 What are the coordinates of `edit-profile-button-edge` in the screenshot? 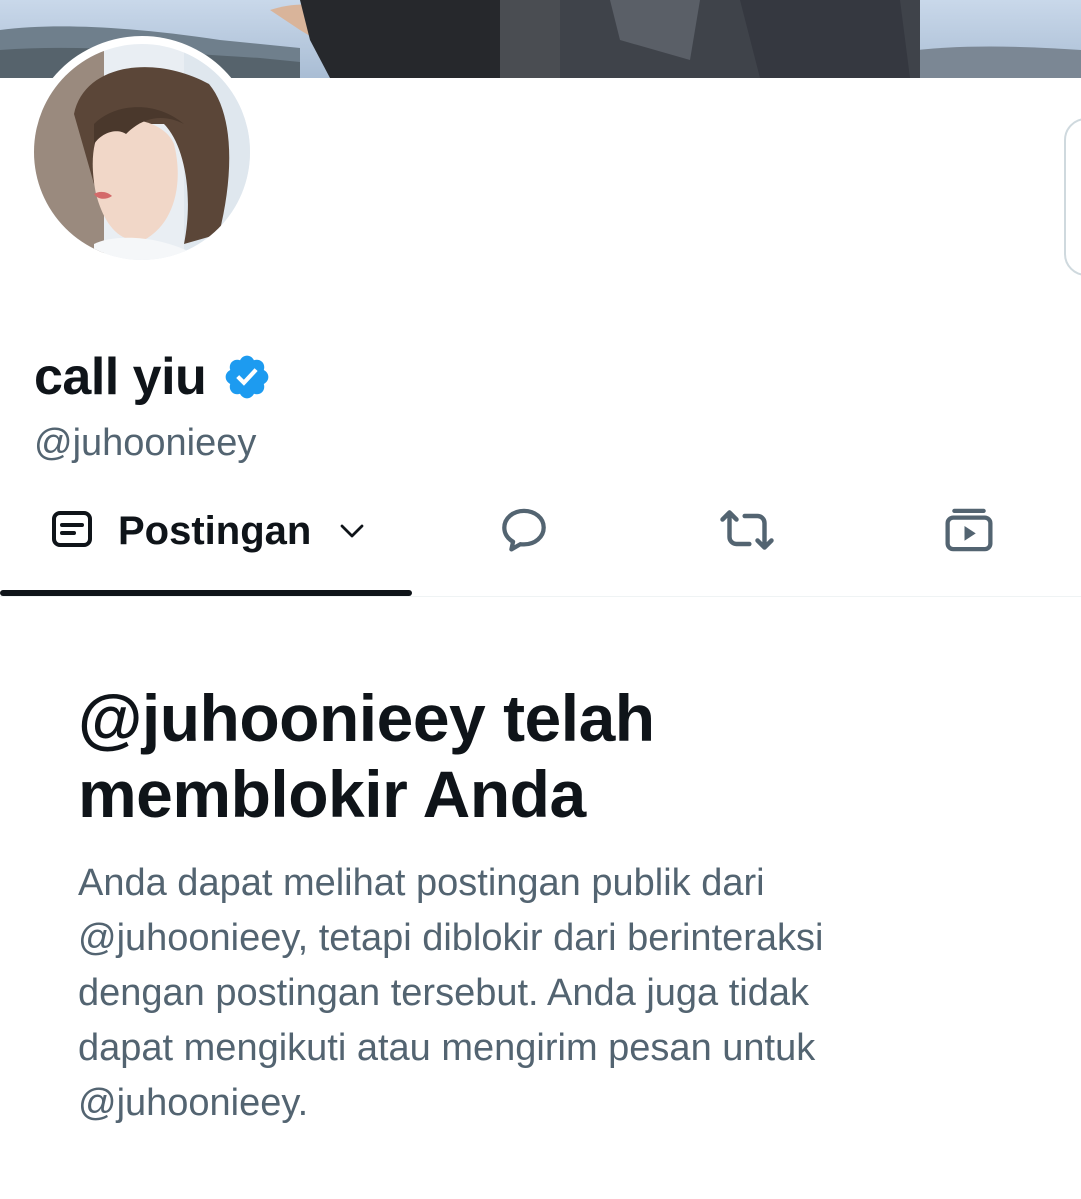 It's located at (1072, 197).